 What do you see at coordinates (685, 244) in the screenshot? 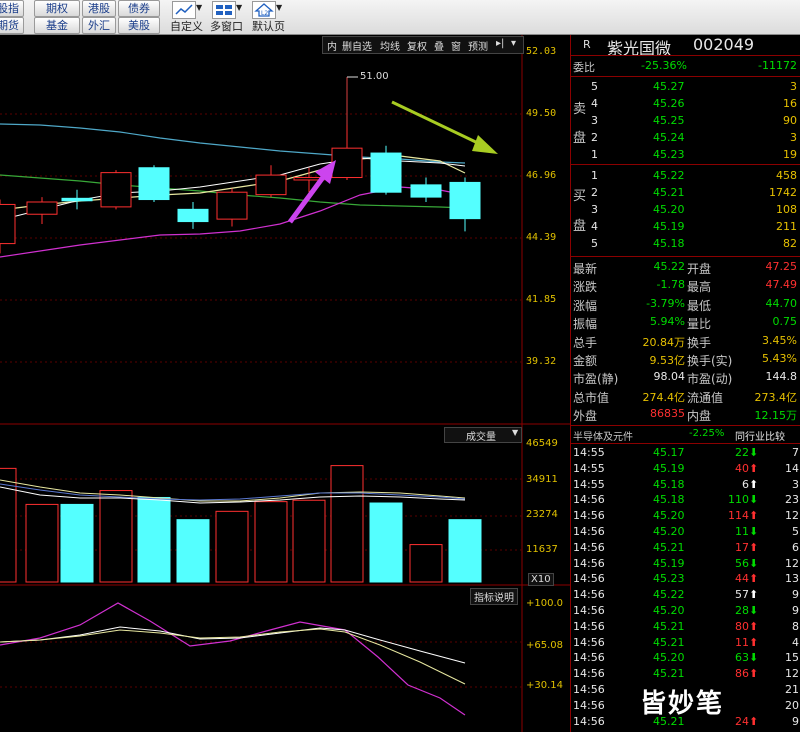
I see `order-row-buy: 5 45.18 82` at bounding box center [685, 244].